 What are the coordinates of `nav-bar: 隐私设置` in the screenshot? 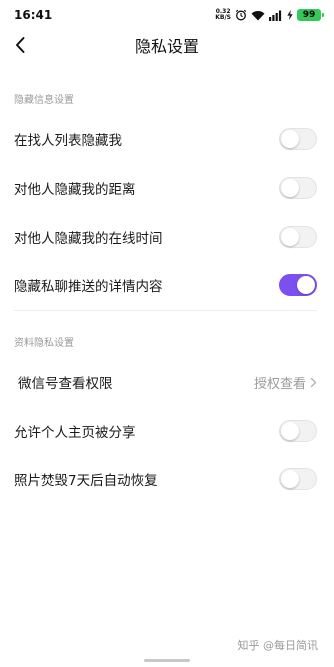 It's located at (167, 45).